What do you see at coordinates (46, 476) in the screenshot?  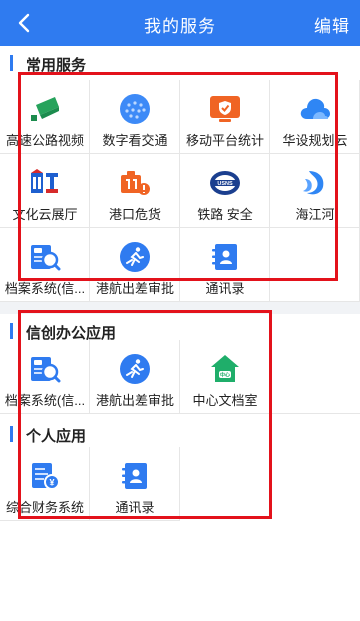 I see `finance-doc-icon: ¥` at bounding box center [46, 476].